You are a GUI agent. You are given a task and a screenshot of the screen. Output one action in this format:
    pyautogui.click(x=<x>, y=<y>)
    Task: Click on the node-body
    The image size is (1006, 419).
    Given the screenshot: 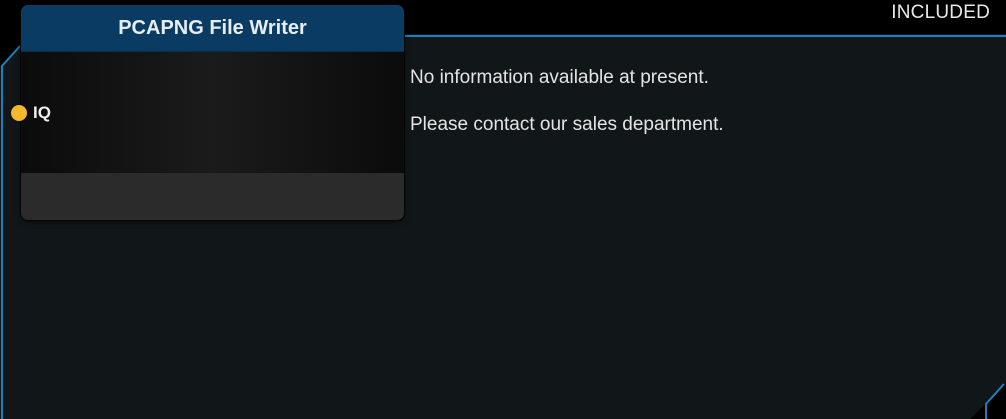 What is the action you would take?
    pyautogui.click(x=212, y=112)
    